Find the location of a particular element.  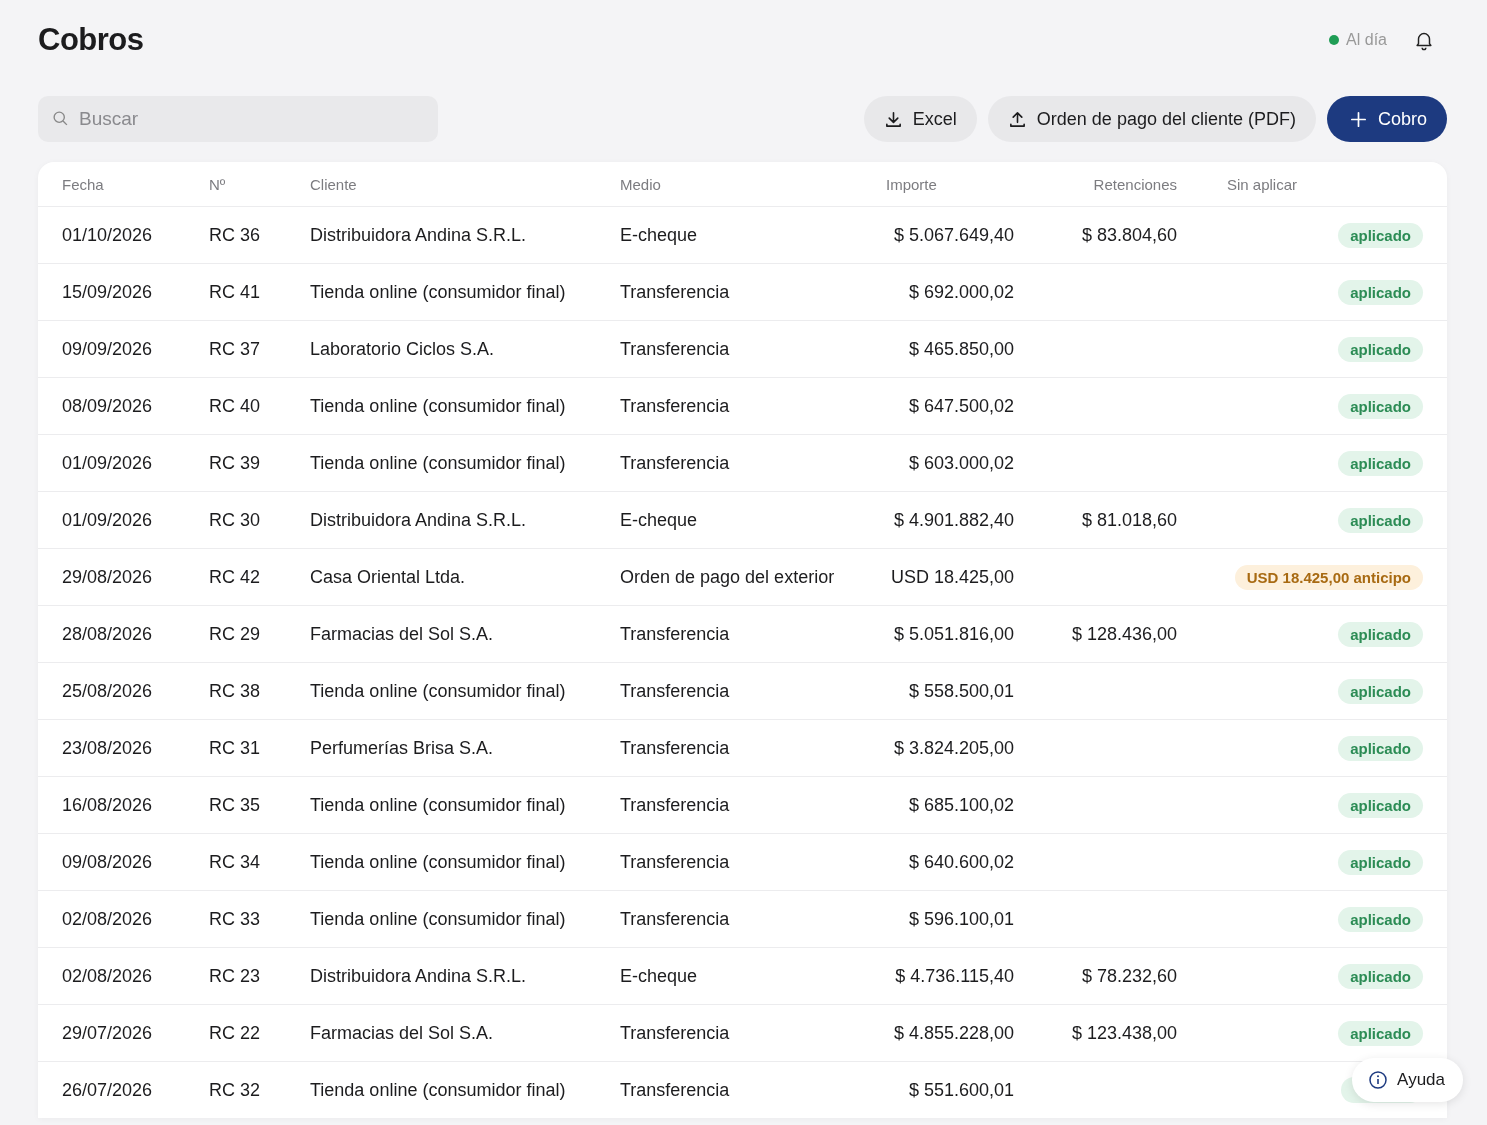

sync-status: Al día is located at coordinates (1358, 40).